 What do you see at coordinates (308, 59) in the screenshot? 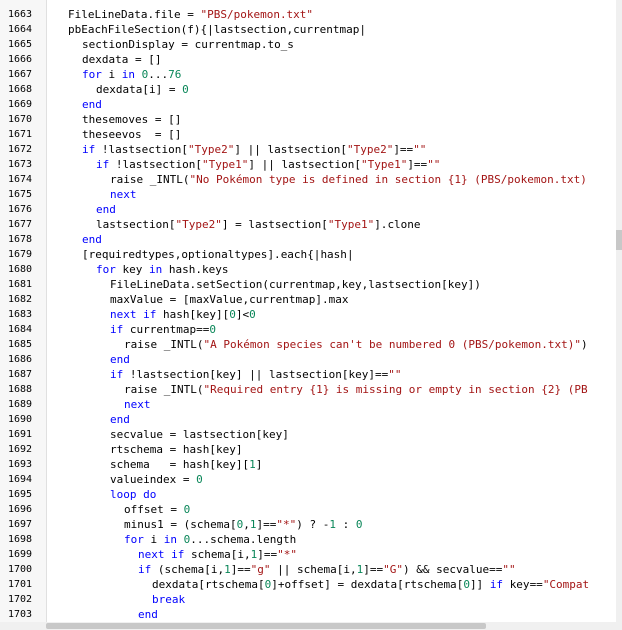
I see `code-line: 1666 dexdata = []` at bounding box center [308, 59].